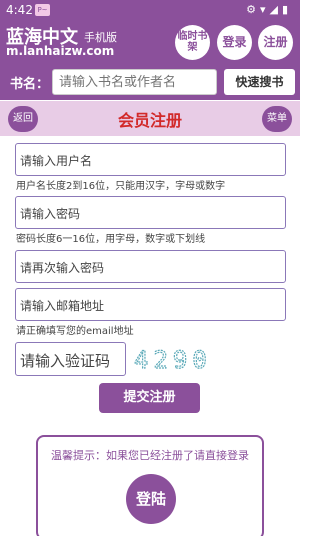 Image resolution: width=320 pixels, height=536 pixels. I want to click on email-hint: 请正确填写您的email地址, so click(75, 331).